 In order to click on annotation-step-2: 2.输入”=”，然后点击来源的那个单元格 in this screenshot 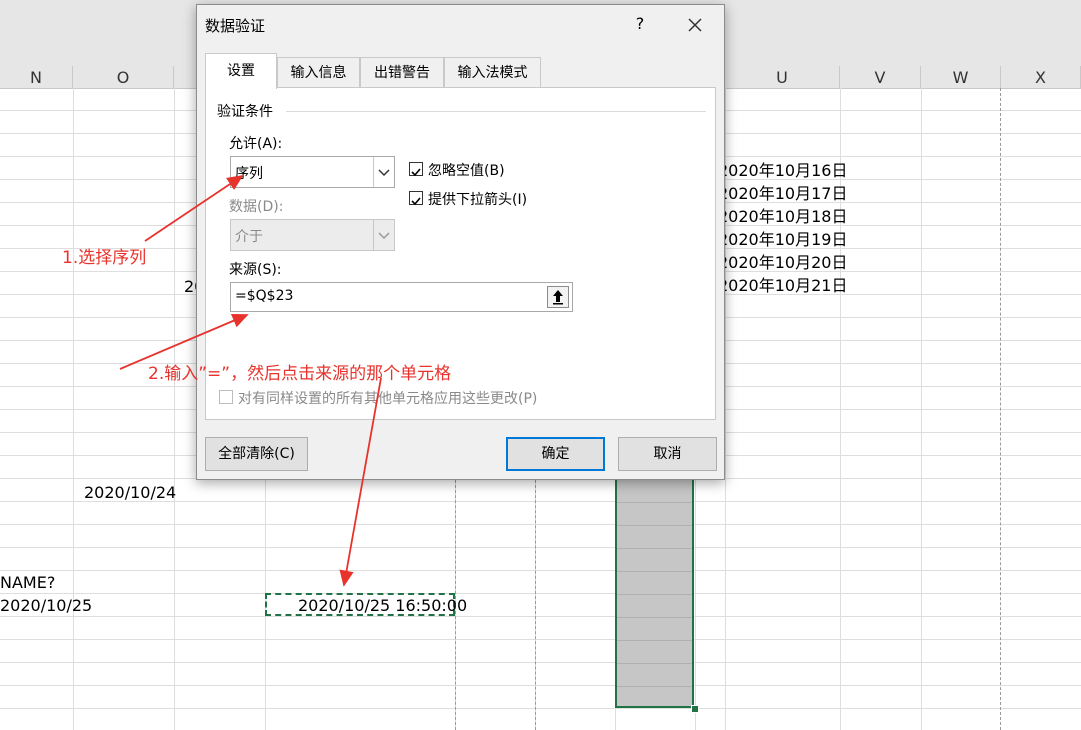, I will do `click(300, 374)`.